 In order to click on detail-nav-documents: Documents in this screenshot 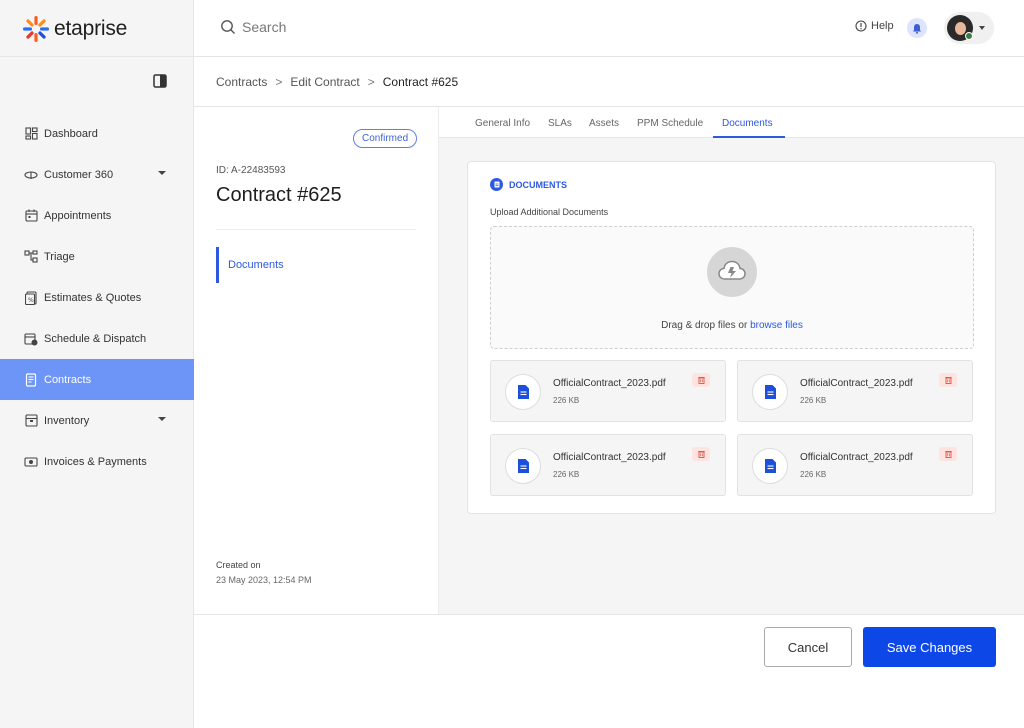, I will do `click(250, 265)`.